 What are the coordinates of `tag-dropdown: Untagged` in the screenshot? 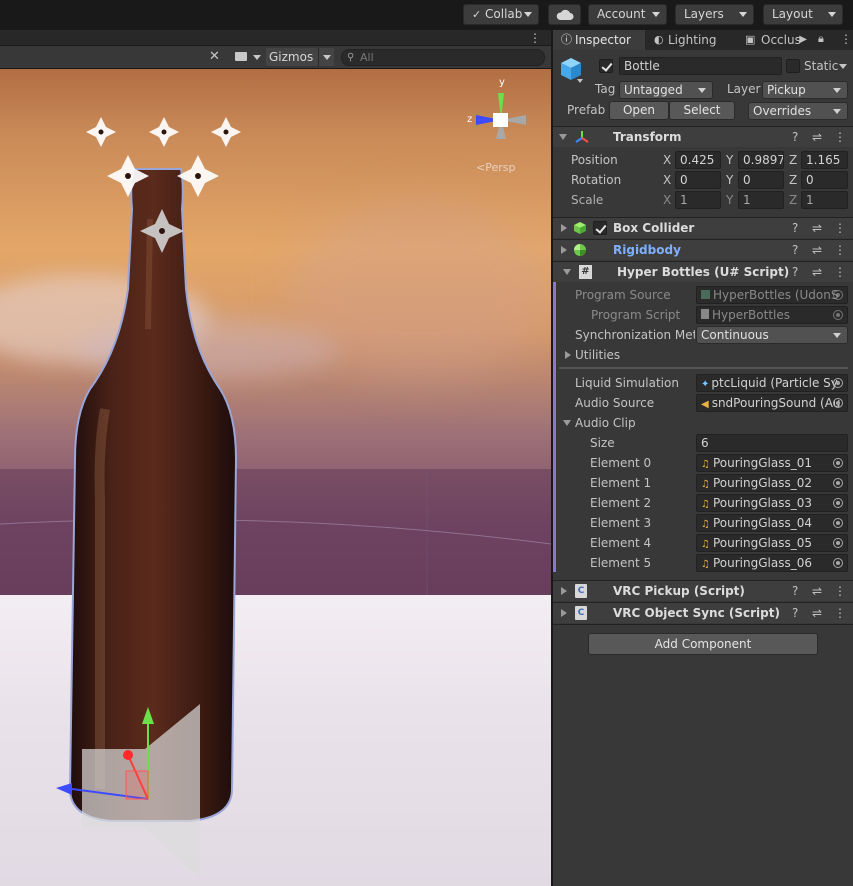 It's located at (666, 90).